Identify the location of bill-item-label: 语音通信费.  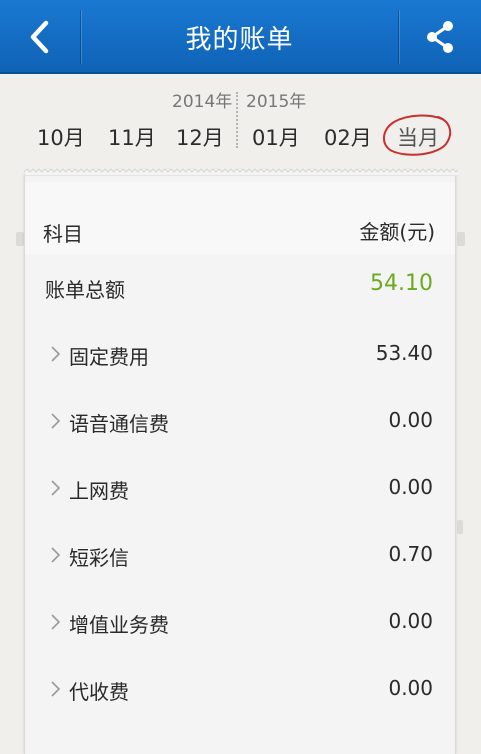
(119, 424).